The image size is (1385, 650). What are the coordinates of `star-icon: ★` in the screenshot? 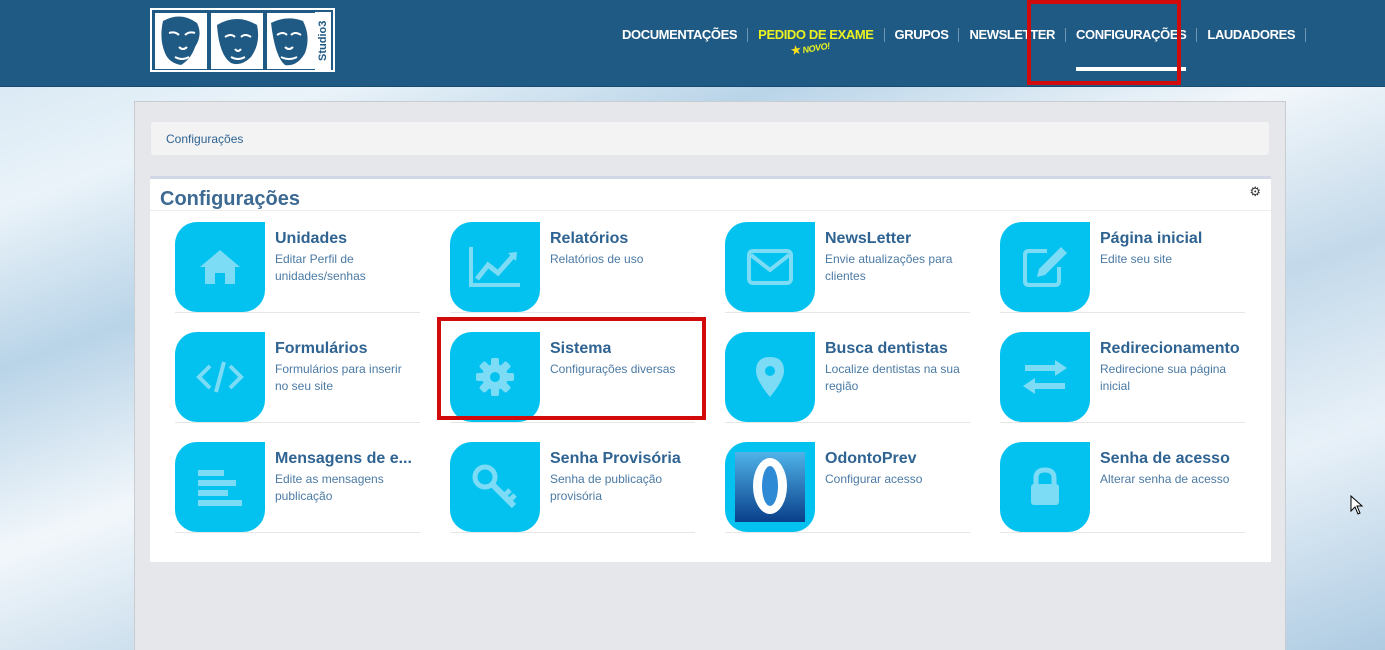 It's located at (796, 50).